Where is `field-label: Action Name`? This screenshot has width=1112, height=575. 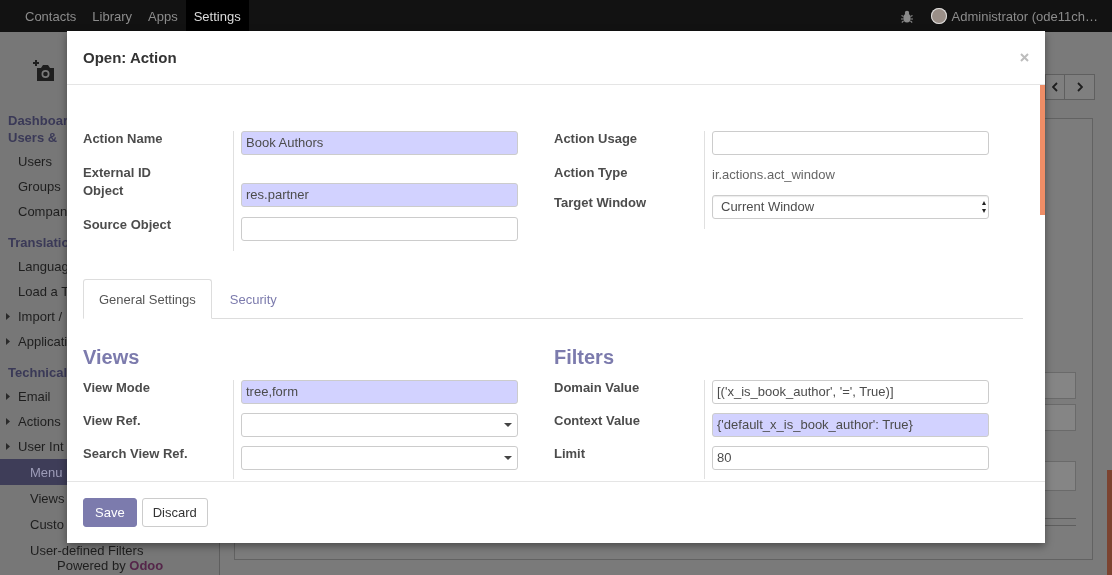 field-label: Action Name is located at coordinates (123, 139).